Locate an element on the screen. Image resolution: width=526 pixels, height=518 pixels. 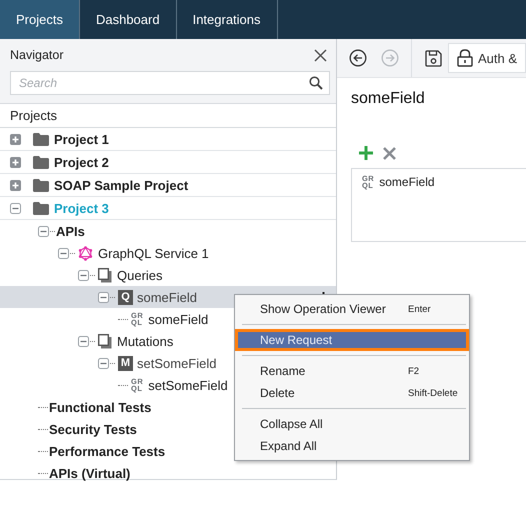
tree-row: APIs is located at coordinates (168, 231).